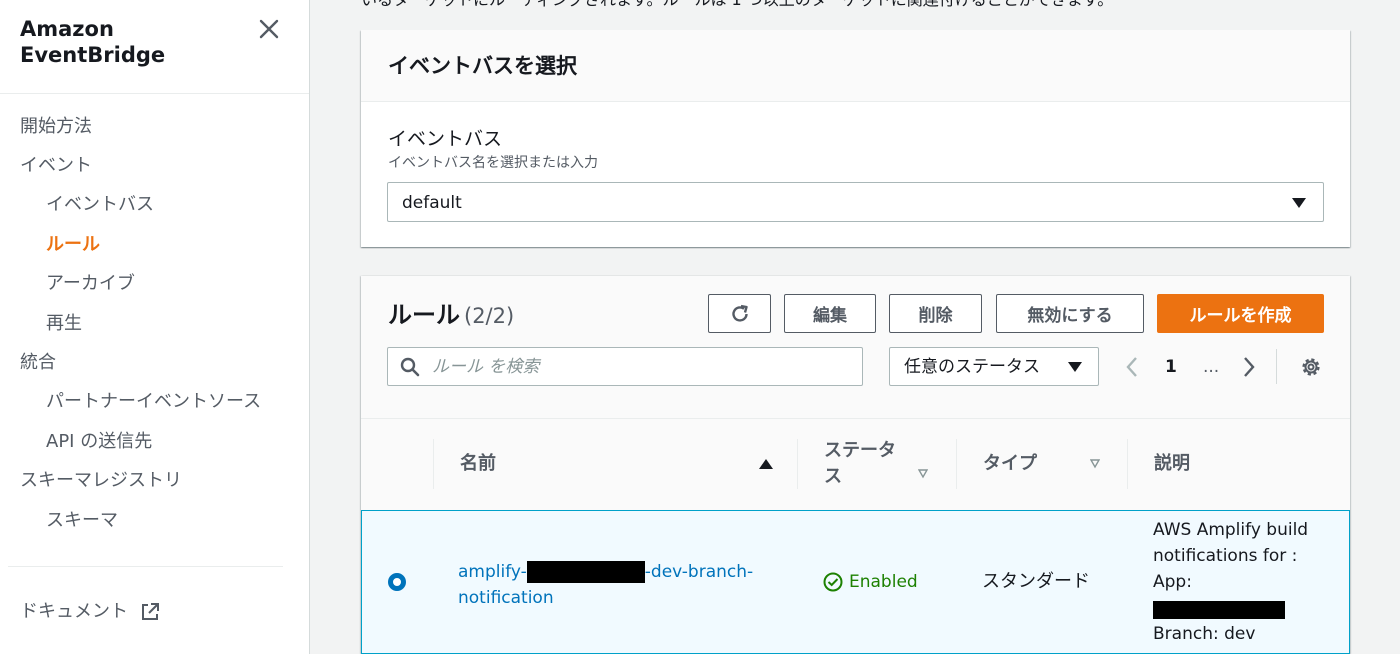  What do you see at coordinates (56, 127) in the screenshot?
I see `sidebar-item-getting-started: 開始方法` at bounding box center [56, 127].